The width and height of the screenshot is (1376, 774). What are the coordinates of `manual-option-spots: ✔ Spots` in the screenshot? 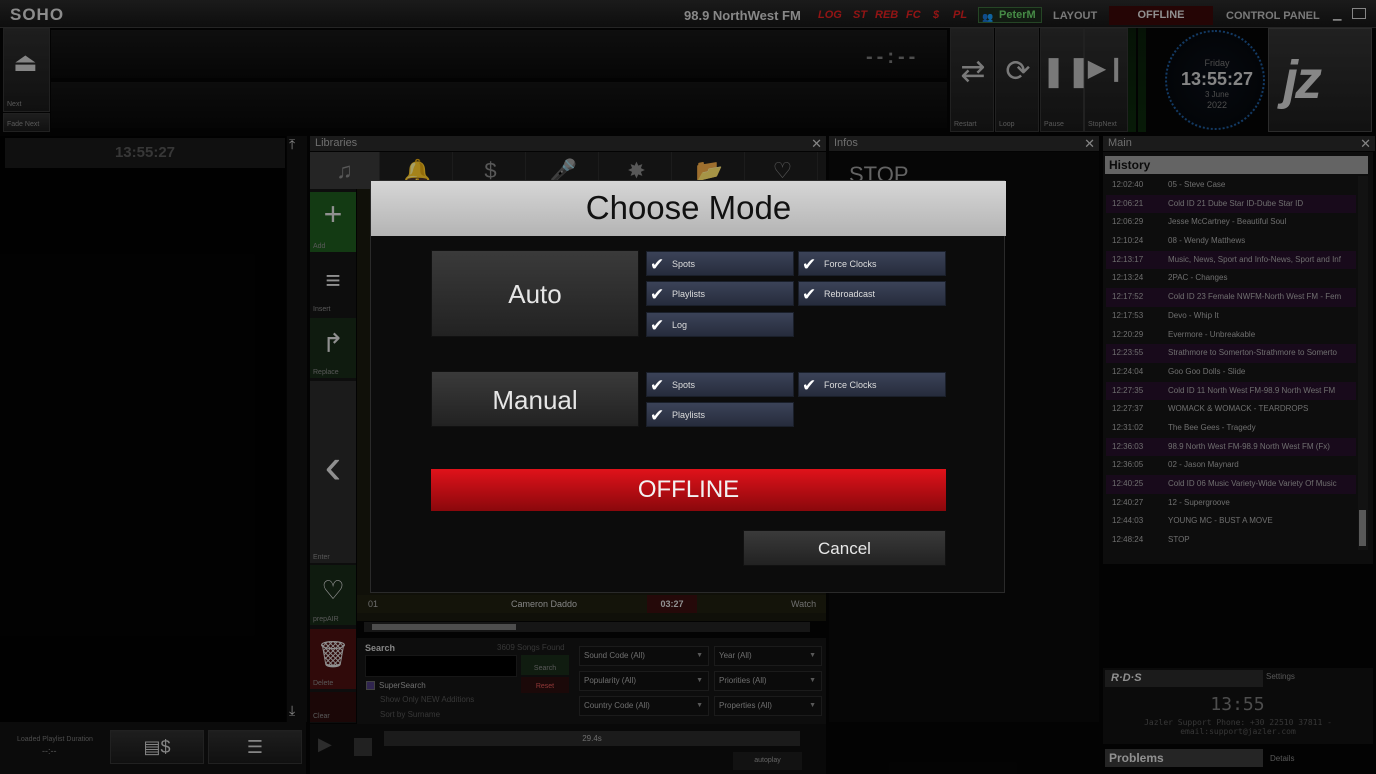 It's located at (720, 384).